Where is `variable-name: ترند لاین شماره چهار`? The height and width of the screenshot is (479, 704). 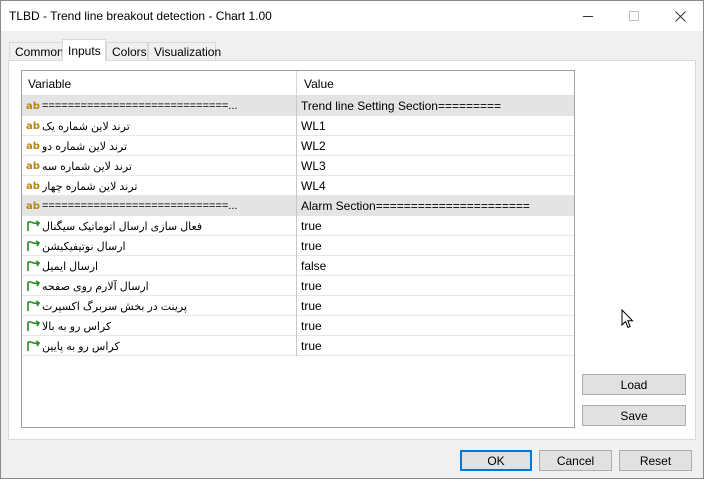 variable-name: ترند لاین شماره چهار is located at coordinates (90, 186).